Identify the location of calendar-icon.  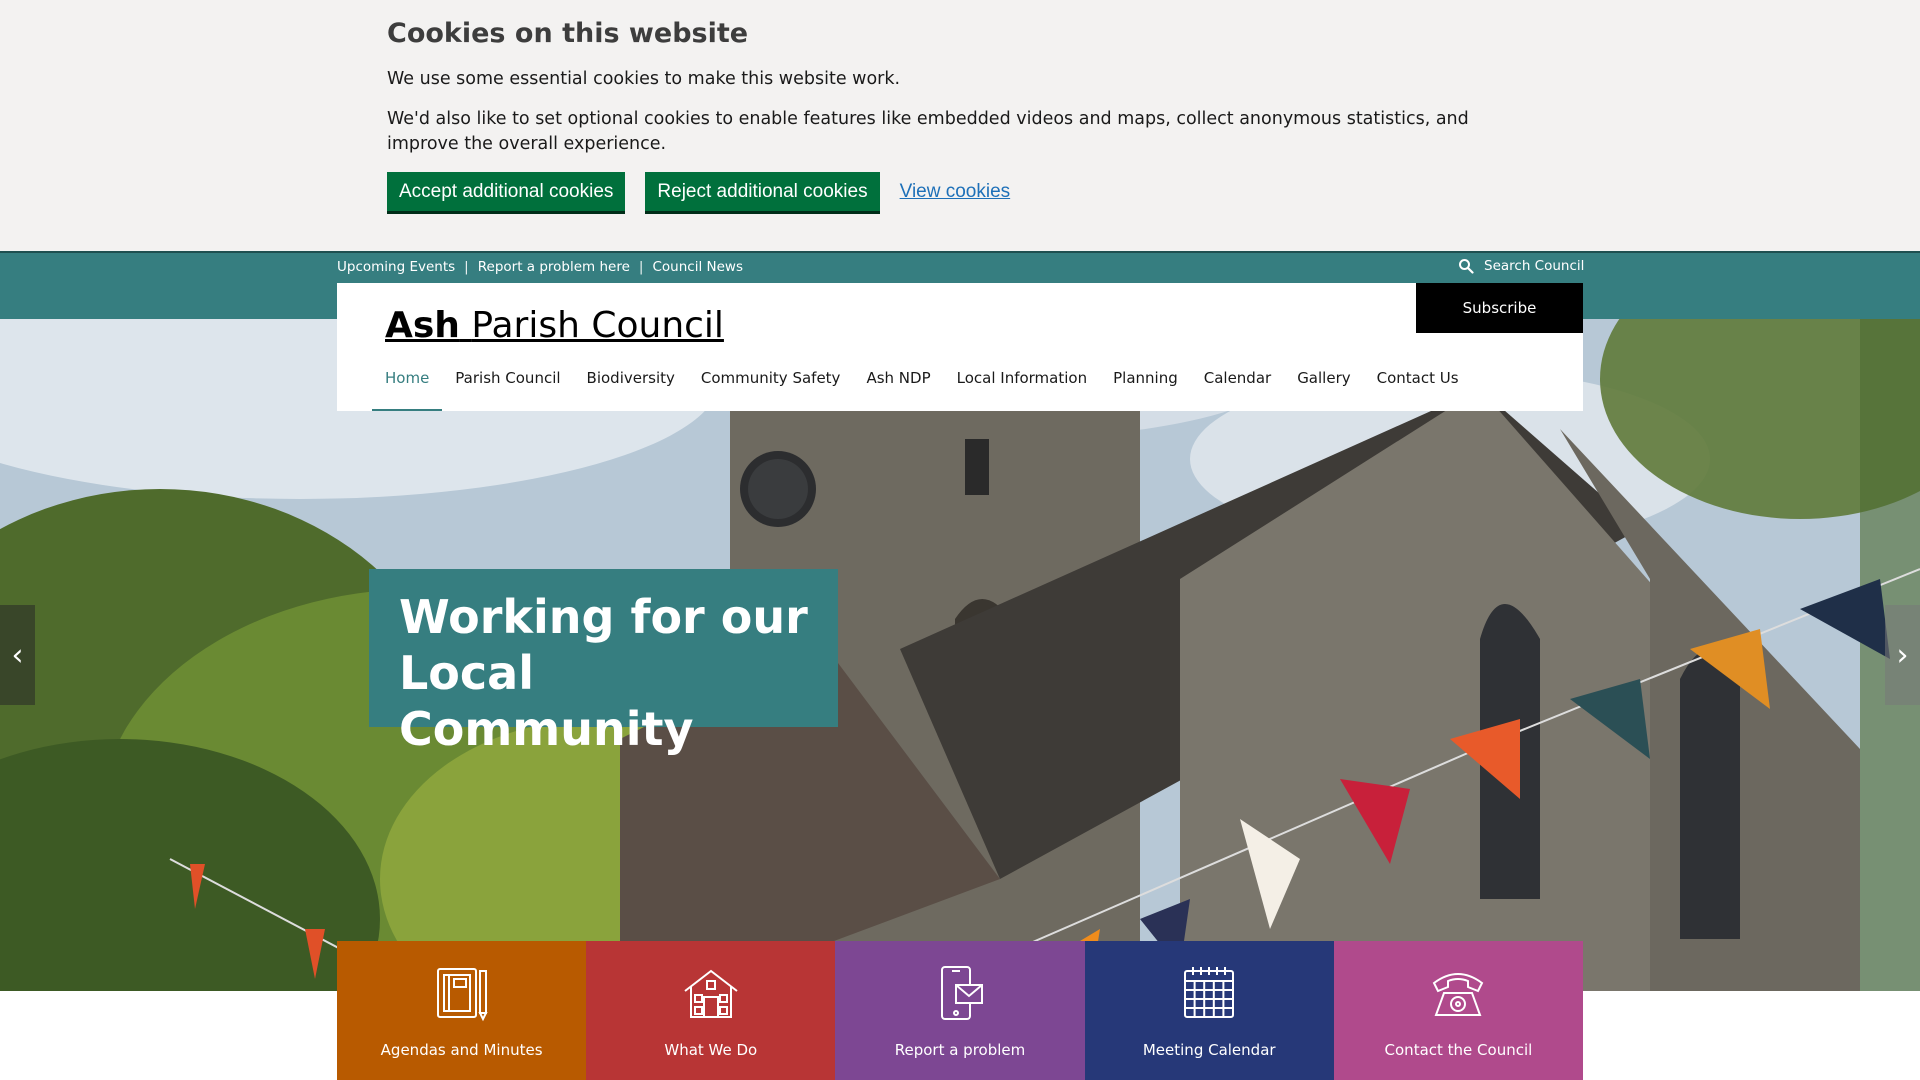
(1209, 992).